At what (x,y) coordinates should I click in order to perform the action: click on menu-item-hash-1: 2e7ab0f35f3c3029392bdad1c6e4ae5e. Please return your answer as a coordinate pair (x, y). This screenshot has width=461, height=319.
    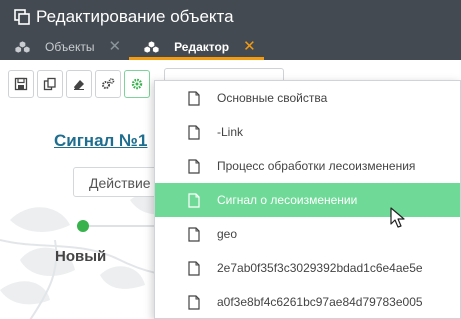
    Looking at the image, I should click on (307, 268).